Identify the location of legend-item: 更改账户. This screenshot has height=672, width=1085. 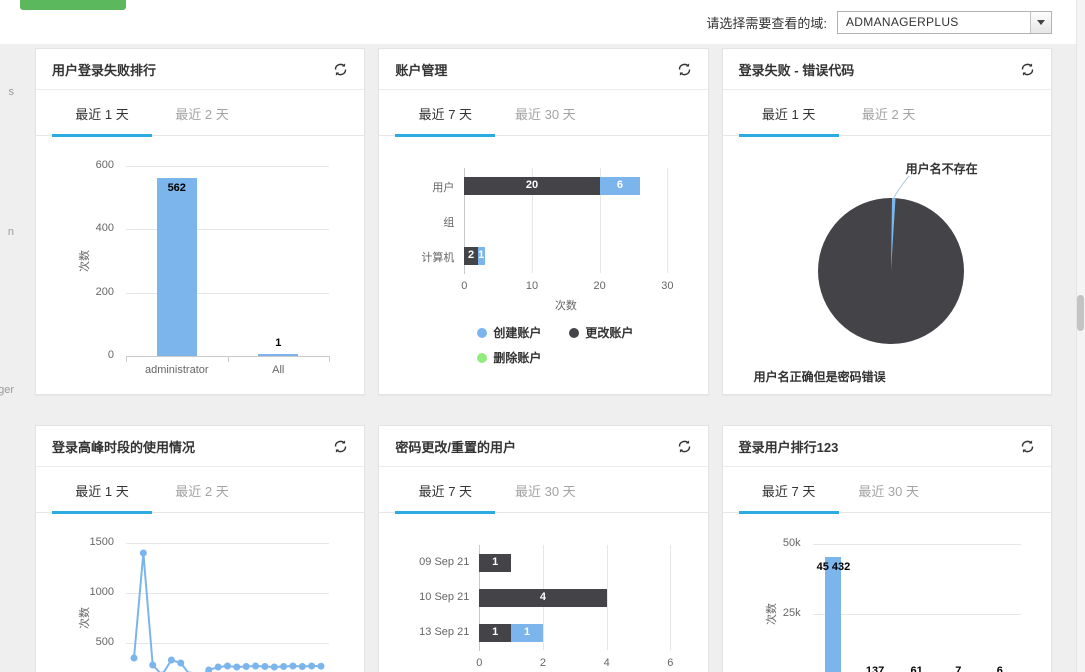
(601, 332).